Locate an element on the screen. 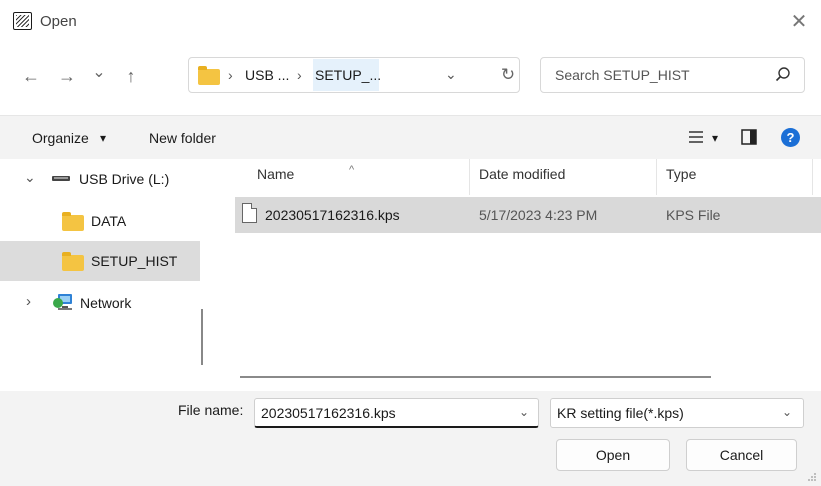  left-pane-scrollbar is located at coordinates (202, 337).